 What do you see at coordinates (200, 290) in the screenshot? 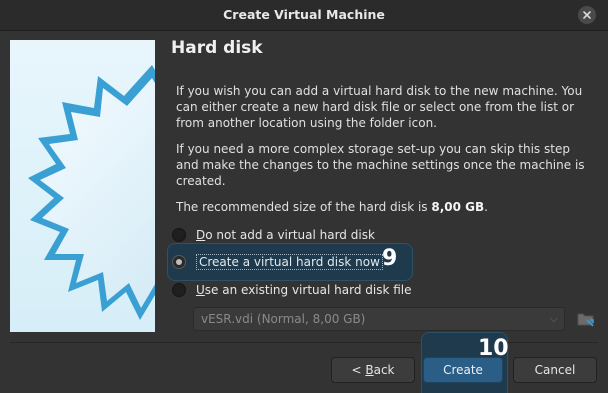
I see `mnemonic-u: U` at bounding box center [200, 290].